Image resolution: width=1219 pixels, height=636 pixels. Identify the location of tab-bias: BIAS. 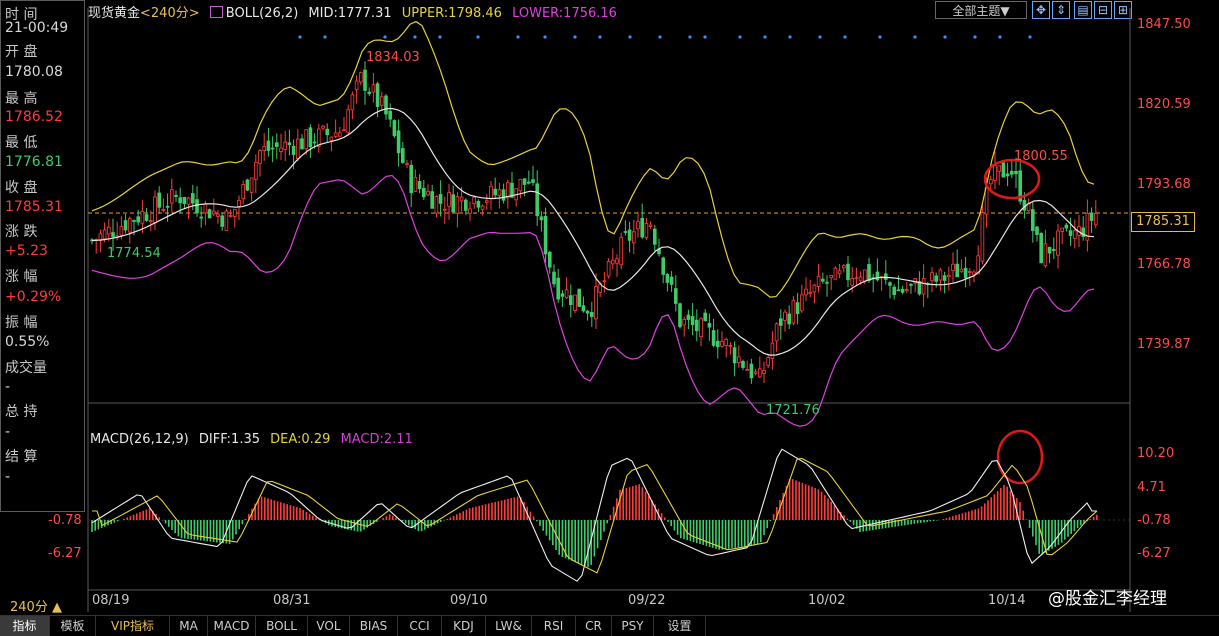
(374, 626).